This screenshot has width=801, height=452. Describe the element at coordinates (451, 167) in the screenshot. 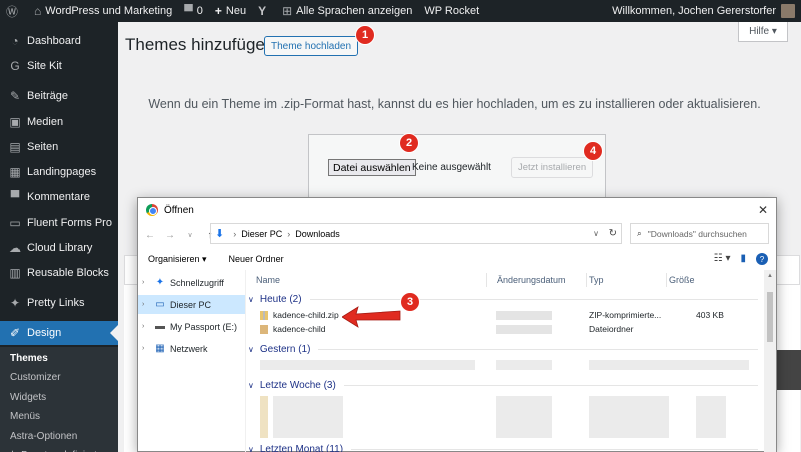

I see `no-file-label: Keine ausgewählt` at that location.